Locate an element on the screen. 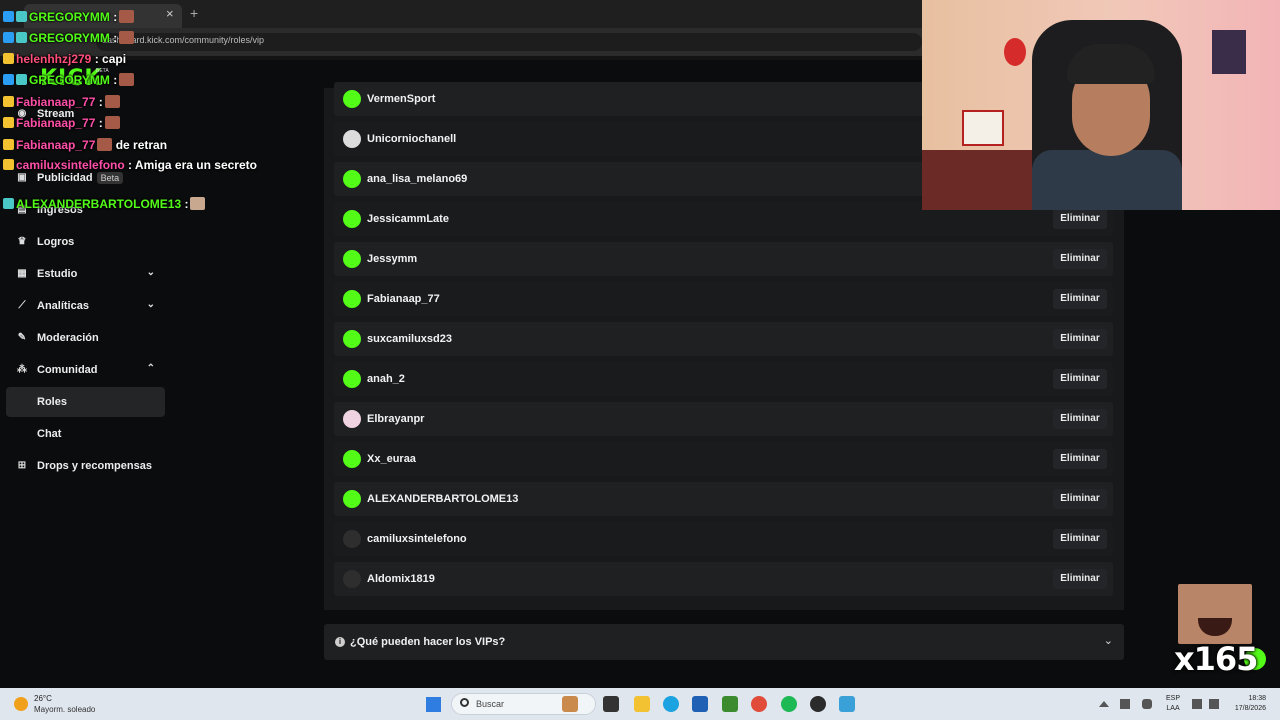 Image resolution: width=1280 pixels, height=720 pixels. start-icon is located at coordinates (433, 704).